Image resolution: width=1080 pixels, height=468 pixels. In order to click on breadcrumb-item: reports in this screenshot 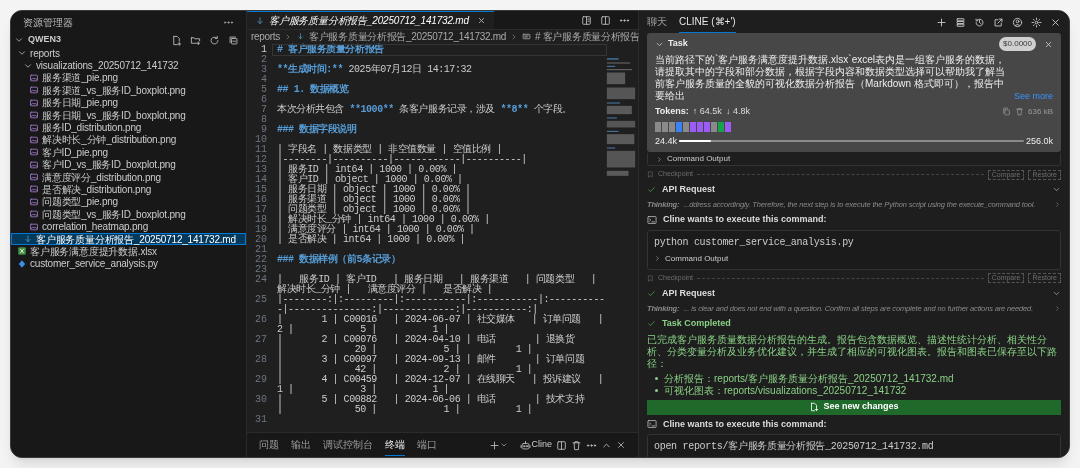, I will do `click(266, 36)`.